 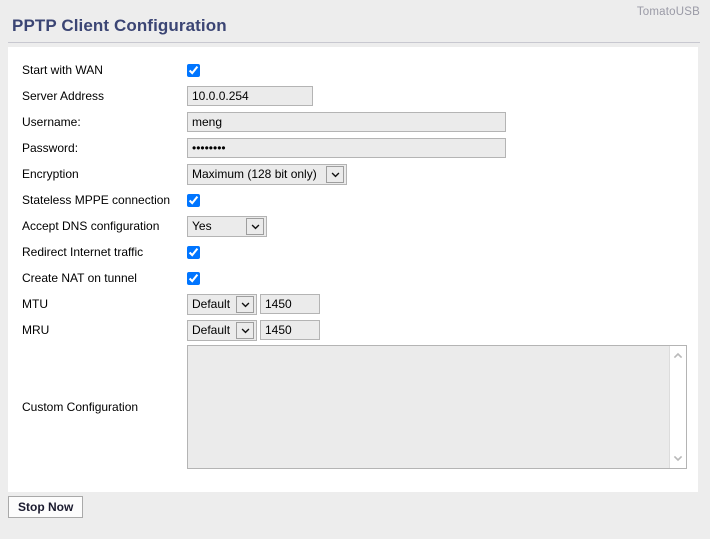 I want to click on row-server-address: Server Address, so click(x=353, y=96).